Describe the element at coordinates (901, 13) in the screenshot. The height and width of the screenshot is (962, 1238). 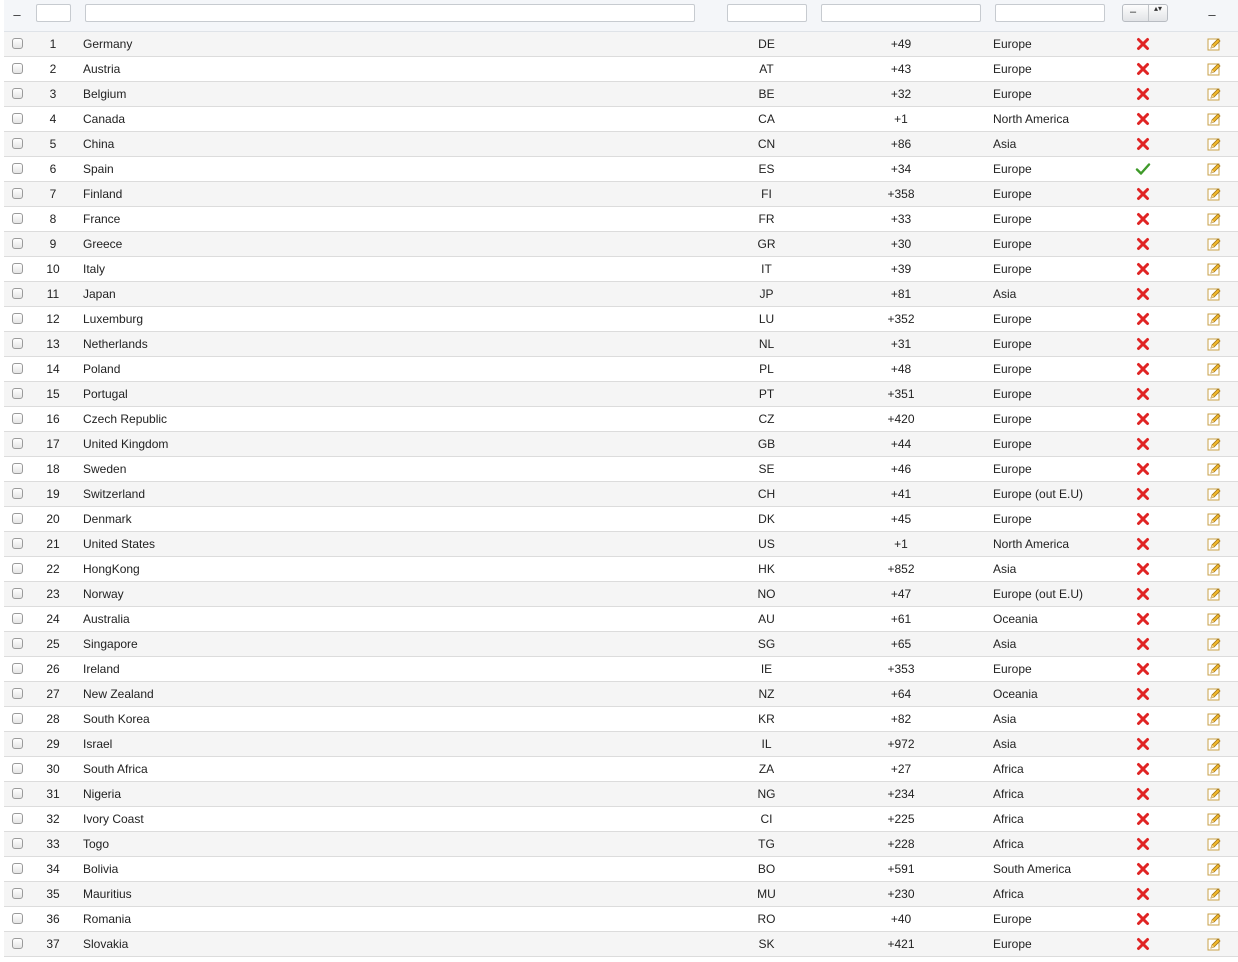
I see `prefix-filter-input` at that location.